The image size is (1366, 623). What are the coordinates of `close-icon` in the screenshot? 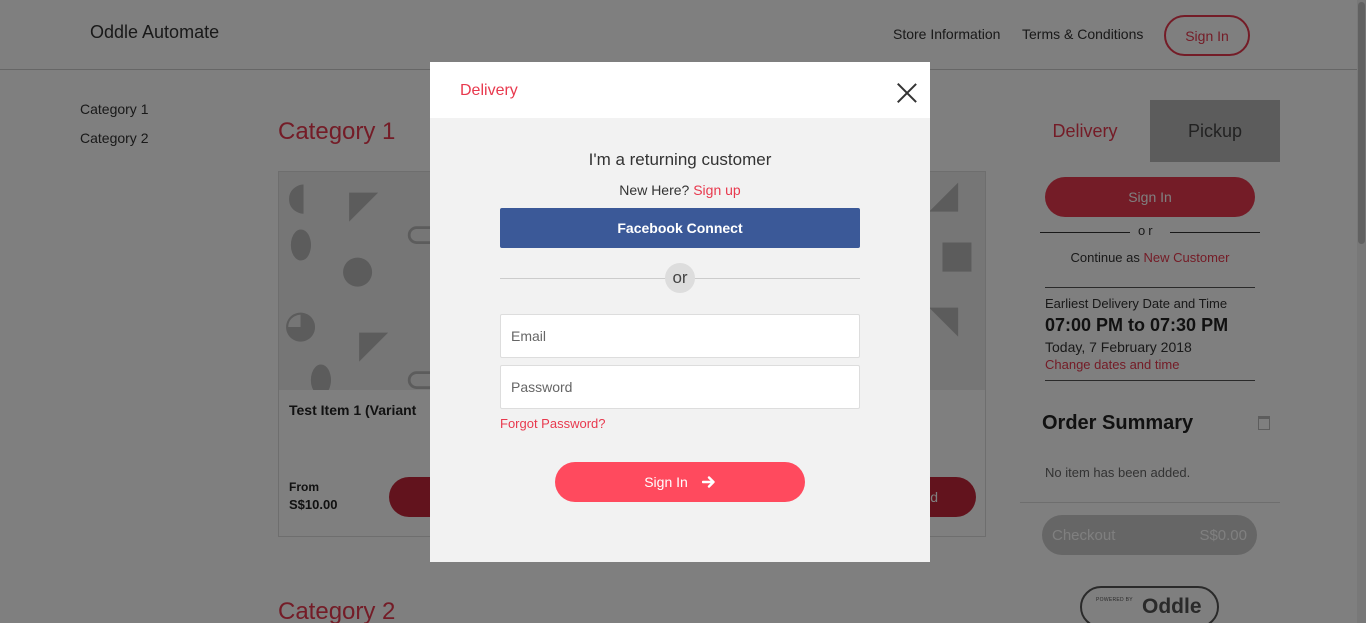 It's located at (907, 93).